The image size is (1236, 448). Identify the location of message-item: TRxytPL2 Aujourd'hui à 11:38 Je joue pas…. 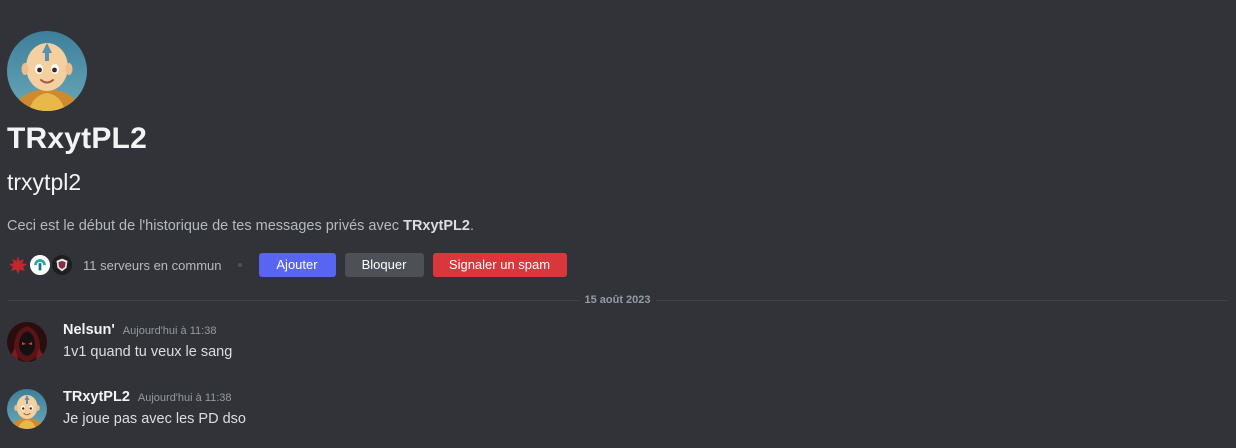
(607, 411).